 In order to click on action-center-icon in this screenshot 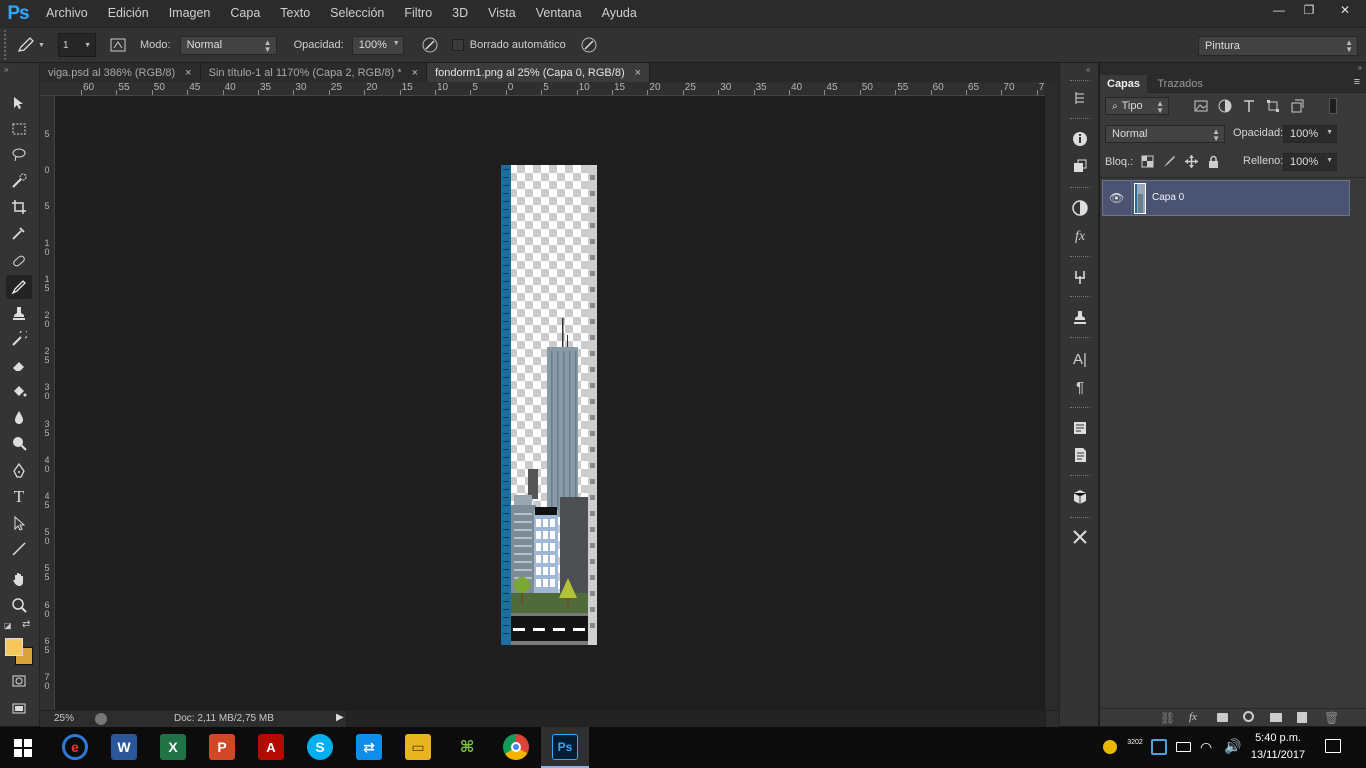, I will do `click(1333, 746)`.